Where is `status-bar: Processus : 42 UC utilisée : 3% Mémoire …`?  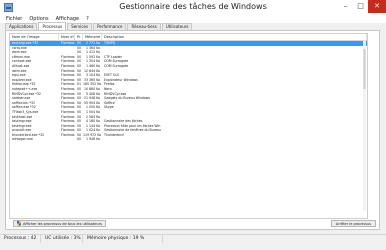 status-bar: Processus : 42 UC utilisée : 3% Mémoire … is located at coordinates (193, 238).